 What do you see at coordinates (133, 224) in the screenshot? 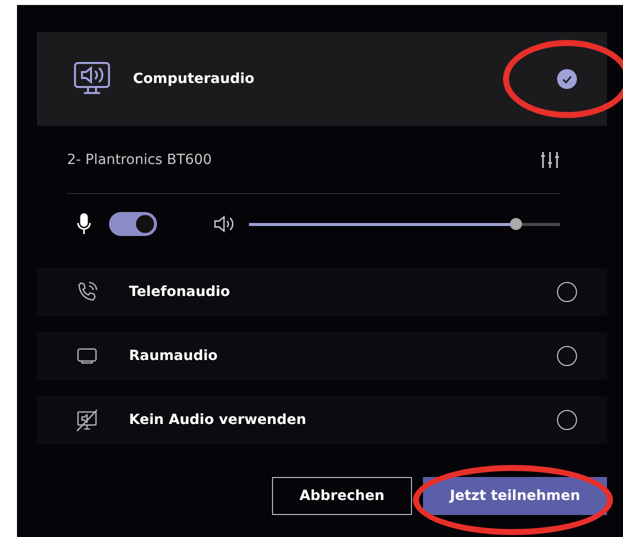
I see `microphone-toggle` at bounding box center [133, 224].